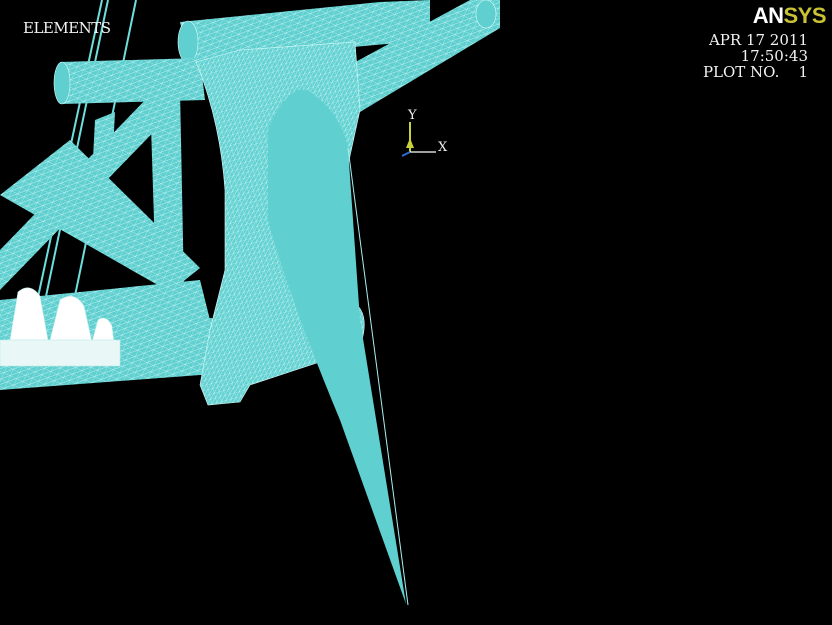  I want to click on ansys-logo: ANSYS, so click(789, 16).